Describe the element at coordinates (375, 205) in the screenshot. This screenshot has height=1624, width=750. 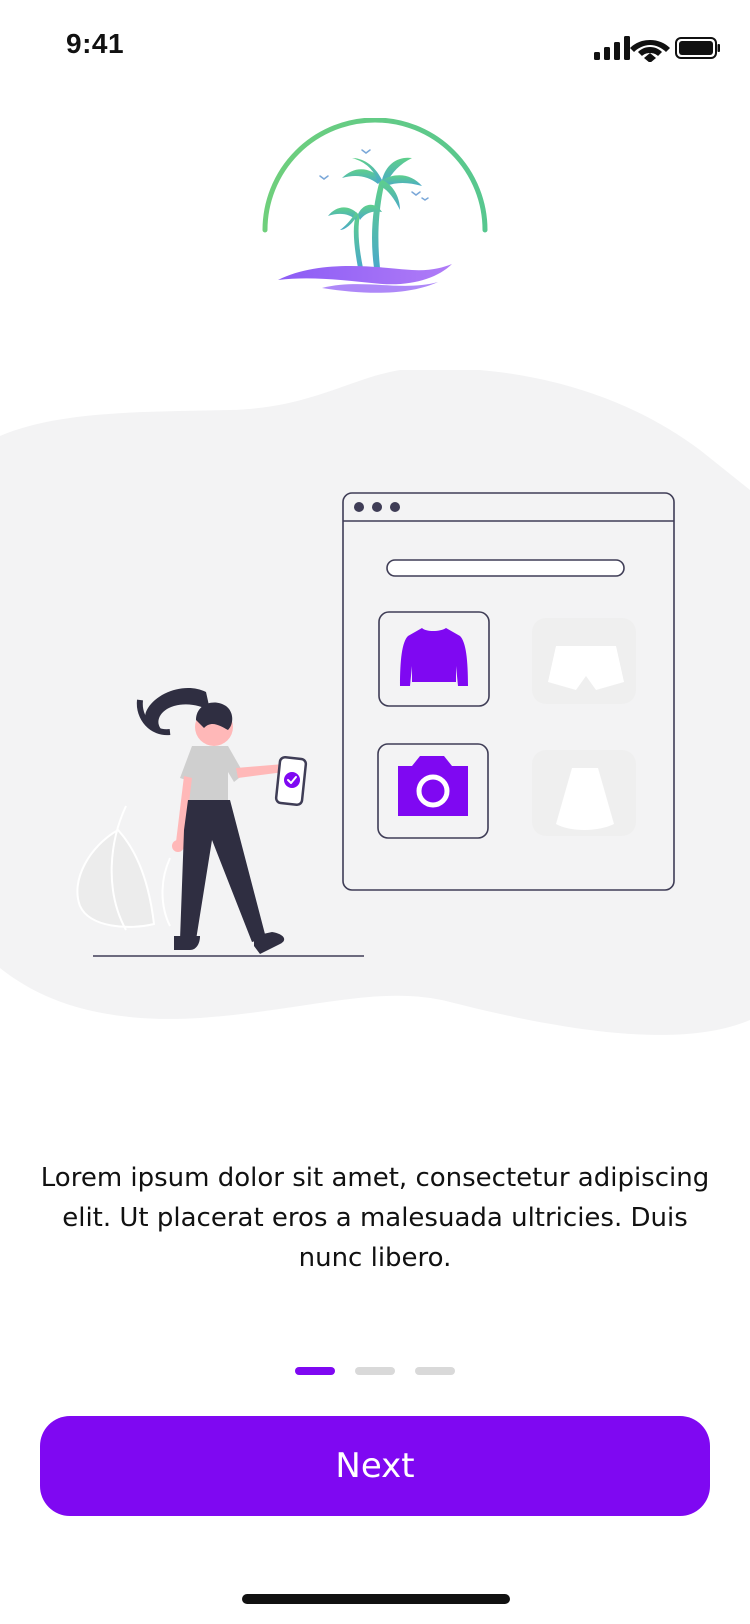
I see `palm-island-logo` at that location.